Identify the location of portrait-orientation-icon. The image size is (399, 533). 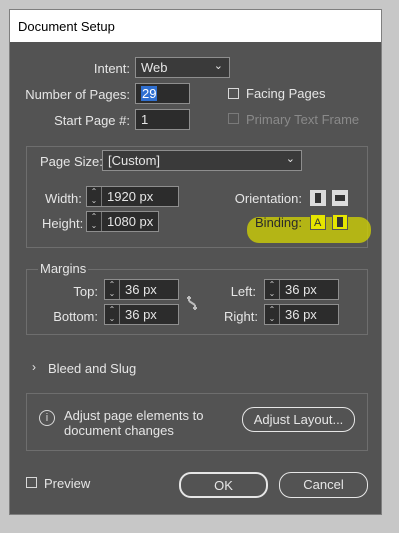
(318, 198).